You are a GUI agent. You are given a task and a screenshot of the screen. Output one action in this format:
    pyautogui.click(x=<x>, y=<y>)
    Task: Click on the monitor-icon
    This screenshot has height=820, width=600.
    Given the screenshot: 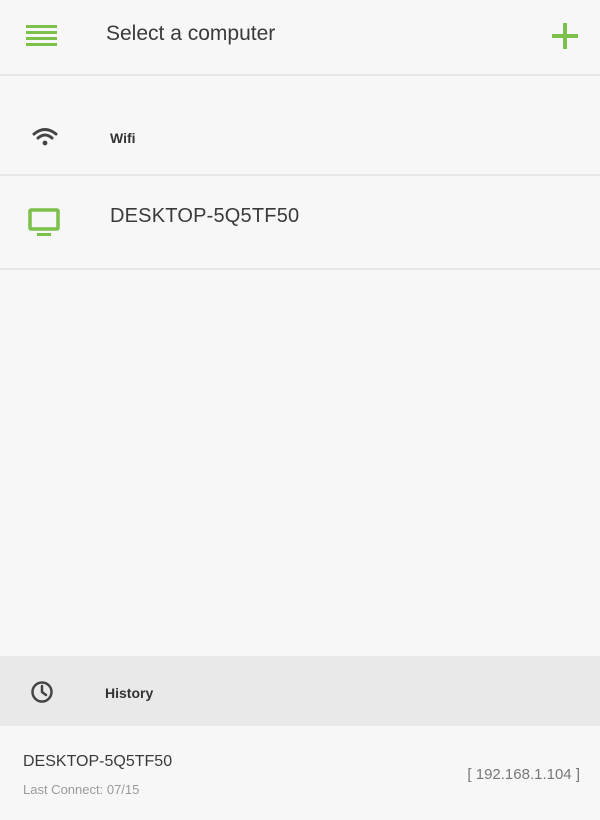 What is the action you would take?
    pyautogui.click(x=45, y=223)
    